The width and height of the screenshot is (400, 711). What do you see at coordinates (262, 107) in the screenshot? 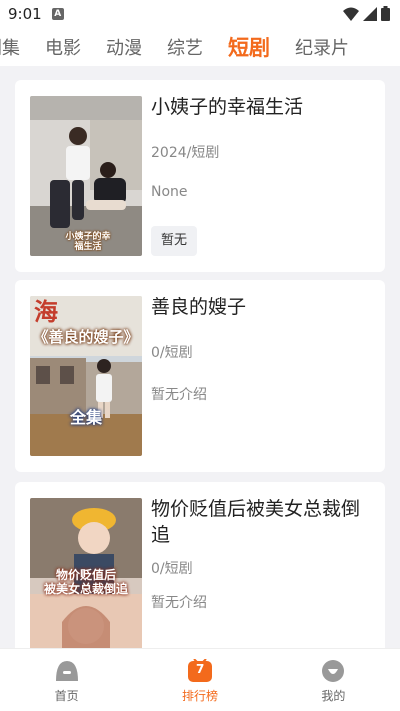
I see `item-title: 小姨子的幸福生活` at bounding box center [262, 107].